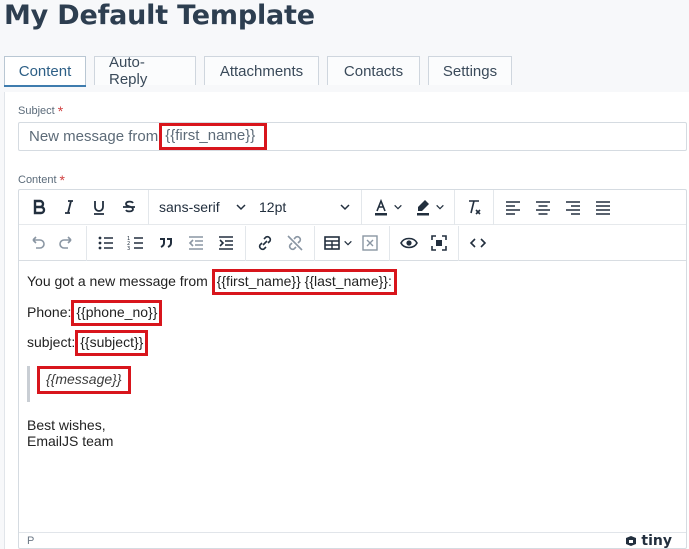 This screenshot has width=689, height=549. Describe the element at coordinates (203, 207) in the screenshot. I see `font-family-select: sans-serif` at that location.